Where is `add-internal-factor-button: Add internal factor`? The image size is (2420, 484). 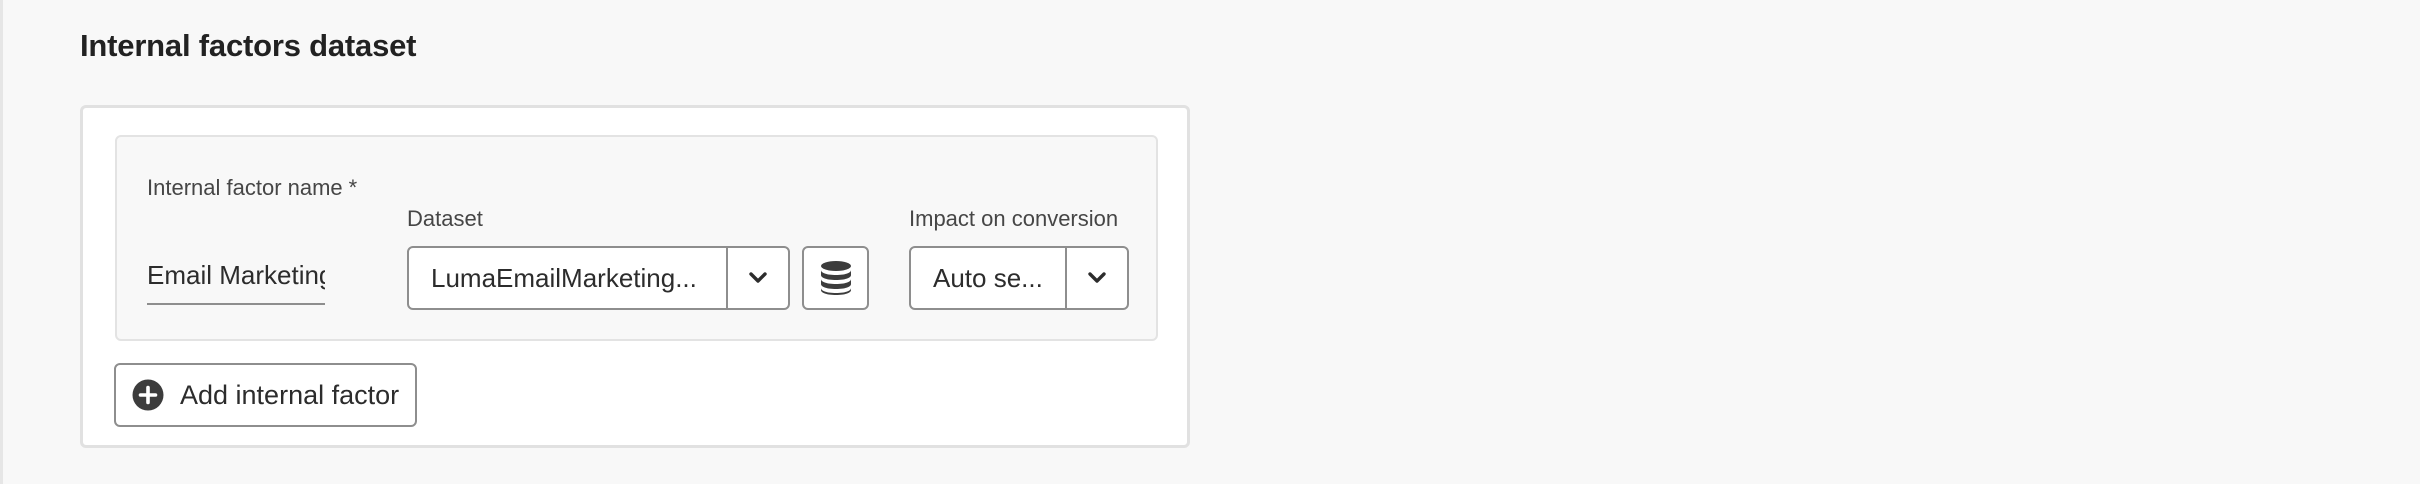
add-internal-factor-button: Add internal factor is located at coordinates (265, 395).